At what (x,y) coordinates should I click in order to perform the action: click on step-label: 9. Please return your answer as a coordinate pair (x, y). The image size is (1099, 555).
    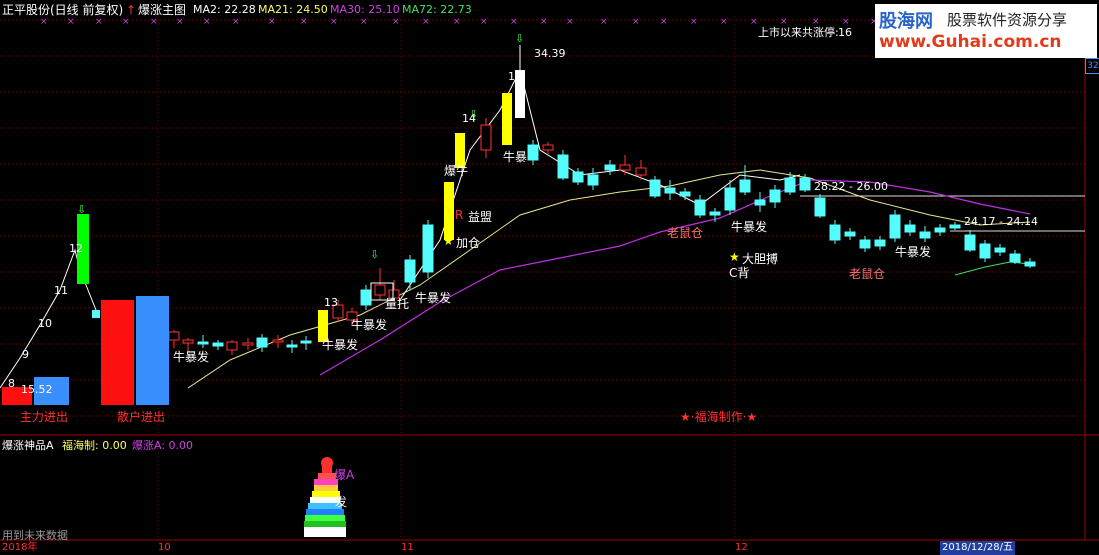
    Looking at the image, I should click on (25, 354).